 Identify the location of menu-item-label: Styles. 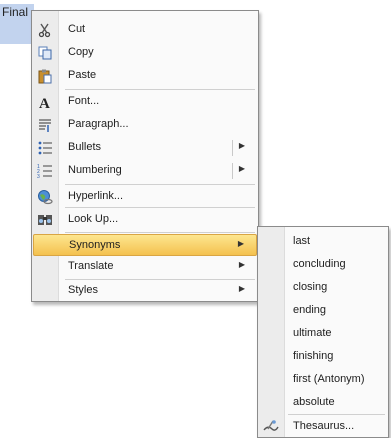
(83, 290).